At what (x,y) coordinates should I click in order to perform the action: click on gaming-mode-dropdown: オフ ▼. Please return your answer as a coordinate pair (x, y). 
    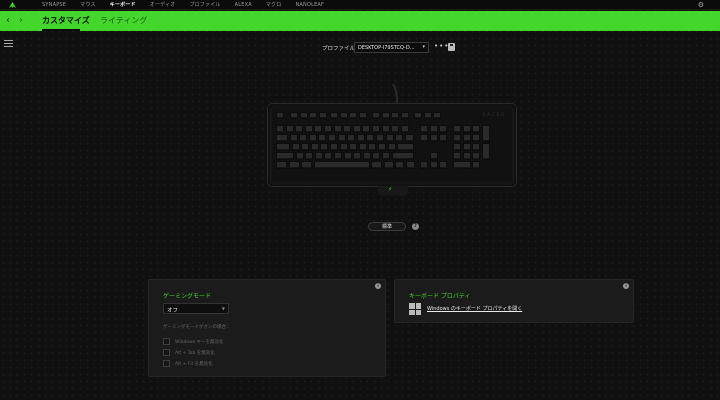
    Looking at the image, I should click on (196, 308).